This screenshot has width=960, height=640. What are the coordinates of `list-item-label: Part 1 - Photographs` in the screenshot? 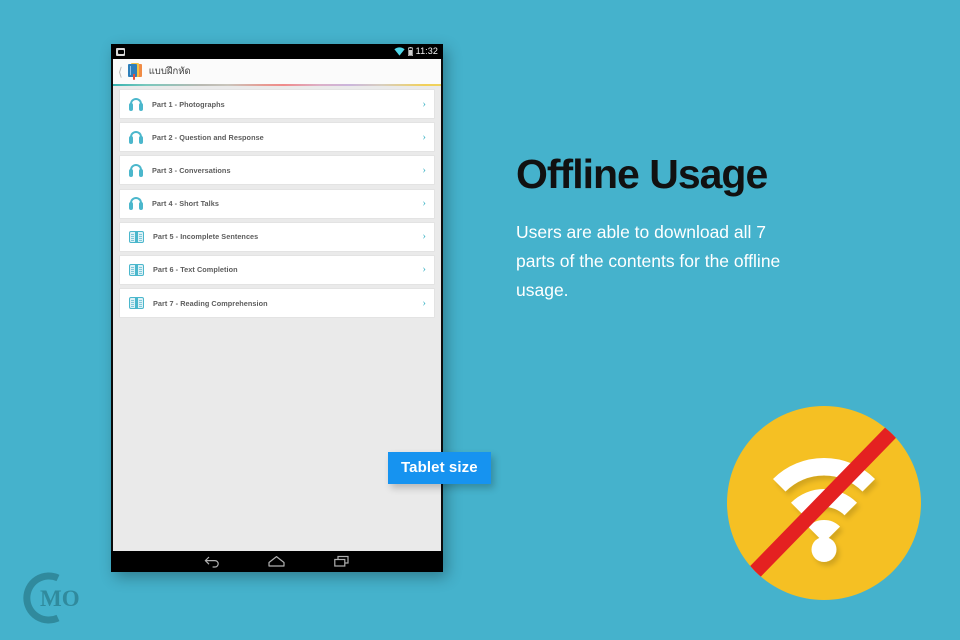 It's located at (188, 104).